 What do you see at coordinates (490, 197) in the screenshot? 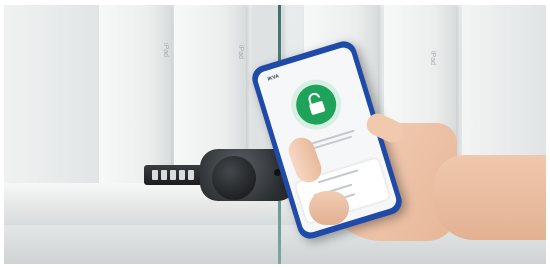
I see `wrist` at bounding box center [490, 197].